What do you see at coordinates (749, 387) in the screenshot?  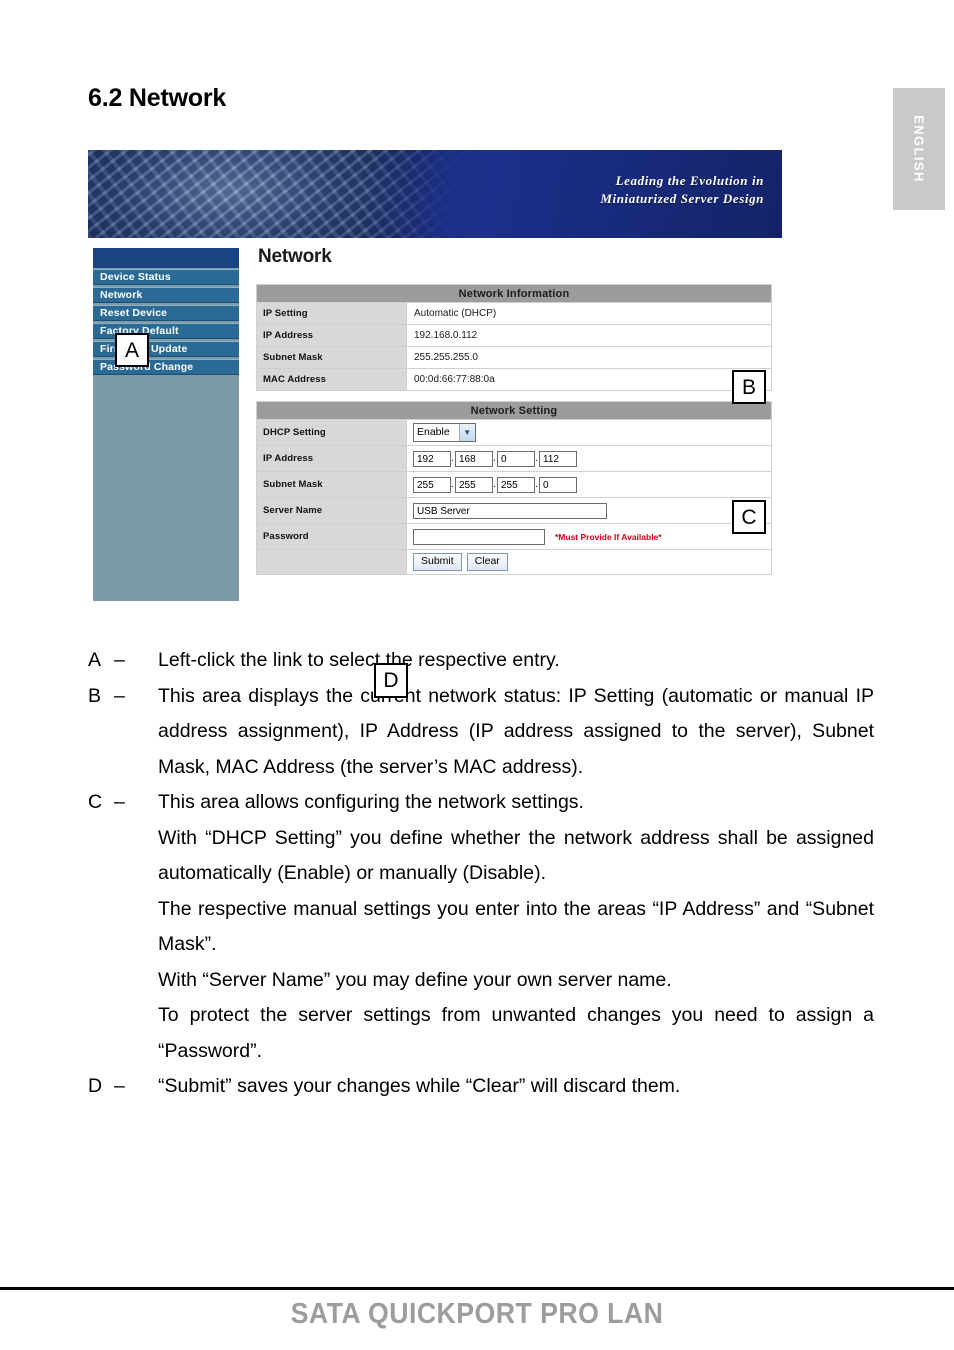 I see `callout-marker-b: B` at bounding box center [749, 387].